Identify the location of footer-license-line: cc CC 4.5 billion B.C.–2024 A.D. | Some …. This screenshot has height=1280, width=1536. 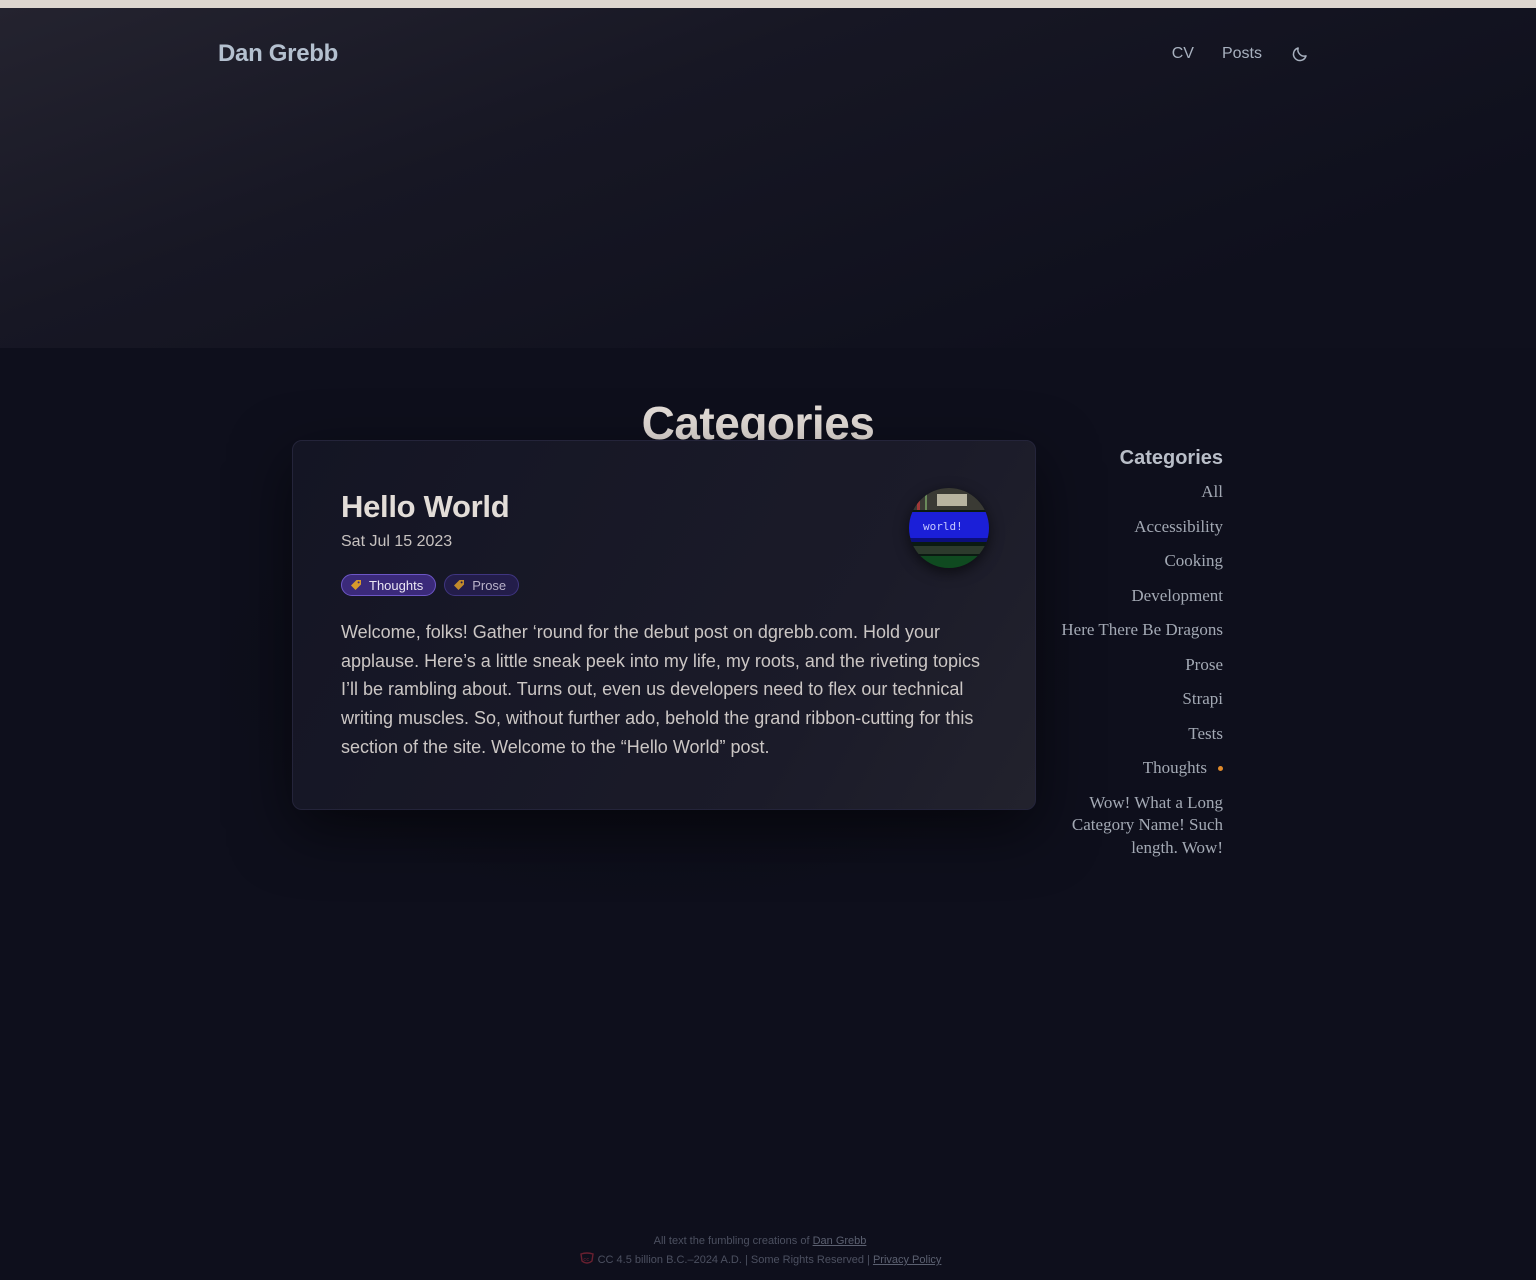
(760, 1260).